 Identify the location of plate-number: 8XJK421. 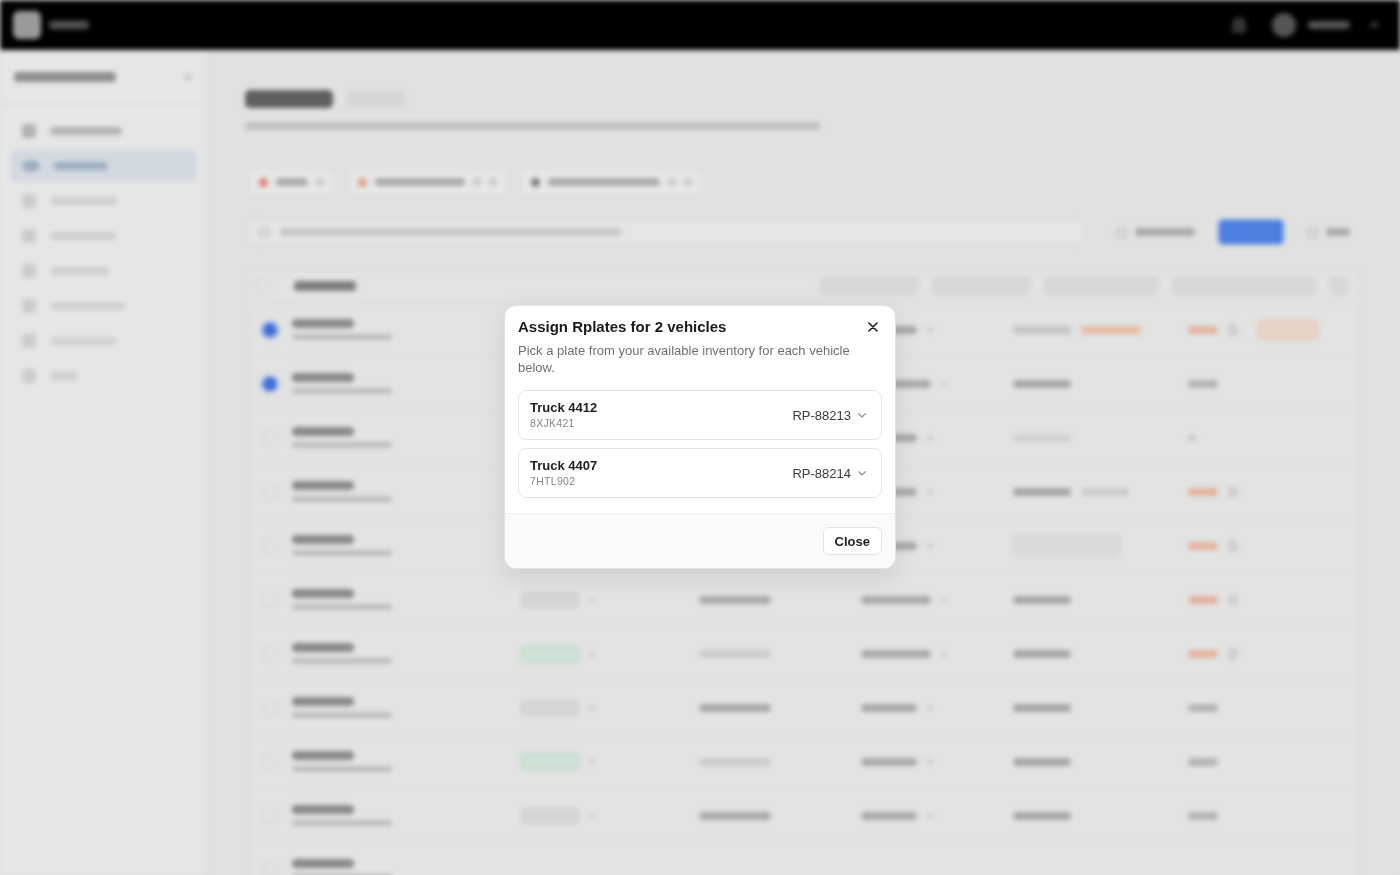
(553, 423).